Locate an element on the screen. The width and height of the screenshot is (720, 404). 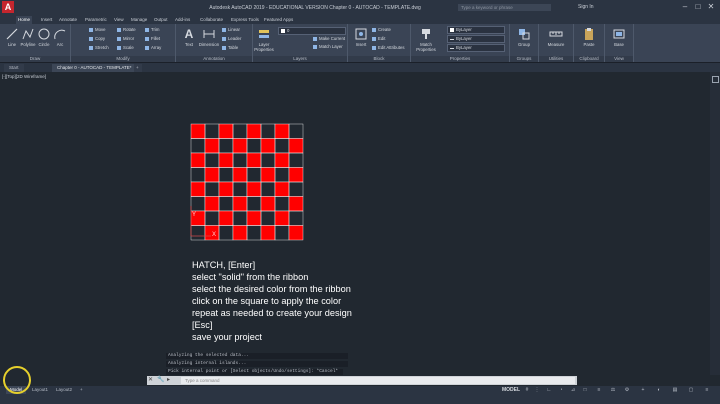
minimize-icon: – is located at coordinates (685, 7).